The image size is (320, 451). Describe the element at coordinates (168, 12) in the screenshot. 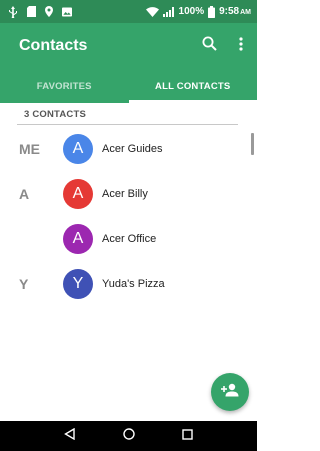

I see `signal-icon` at that location.